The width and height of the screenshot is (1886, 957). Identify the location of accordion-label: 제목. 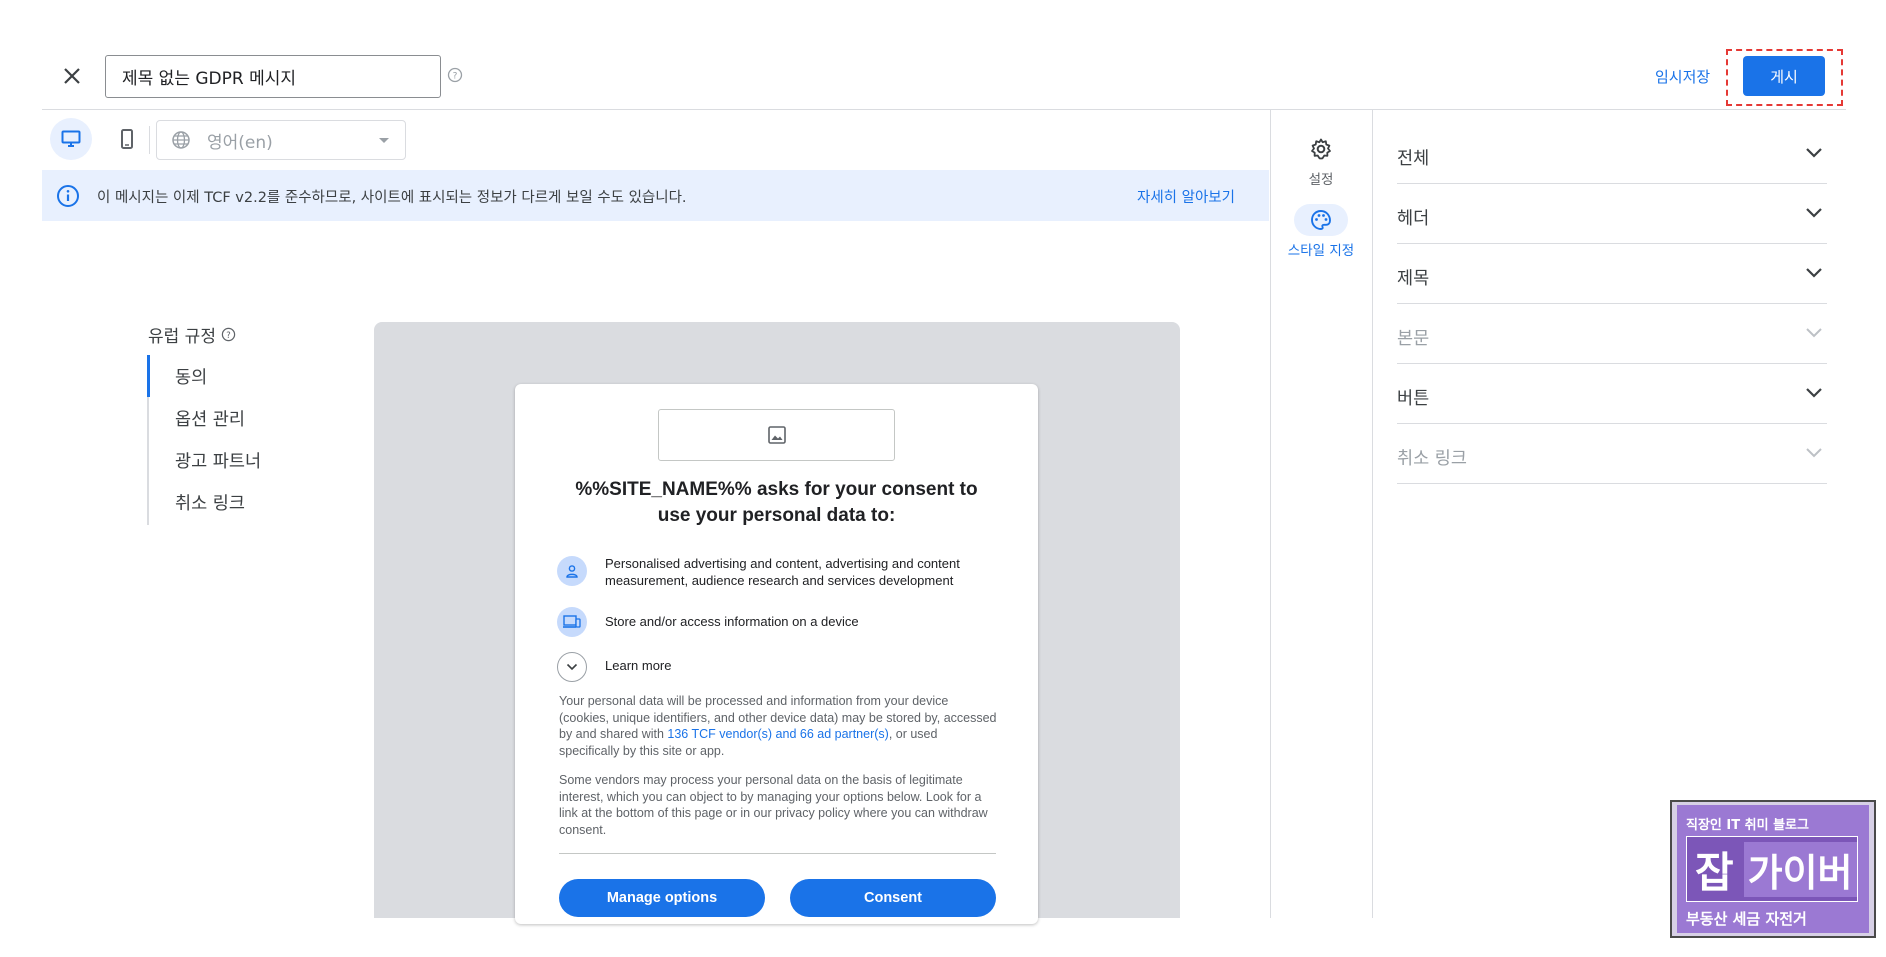
(1413, 279).